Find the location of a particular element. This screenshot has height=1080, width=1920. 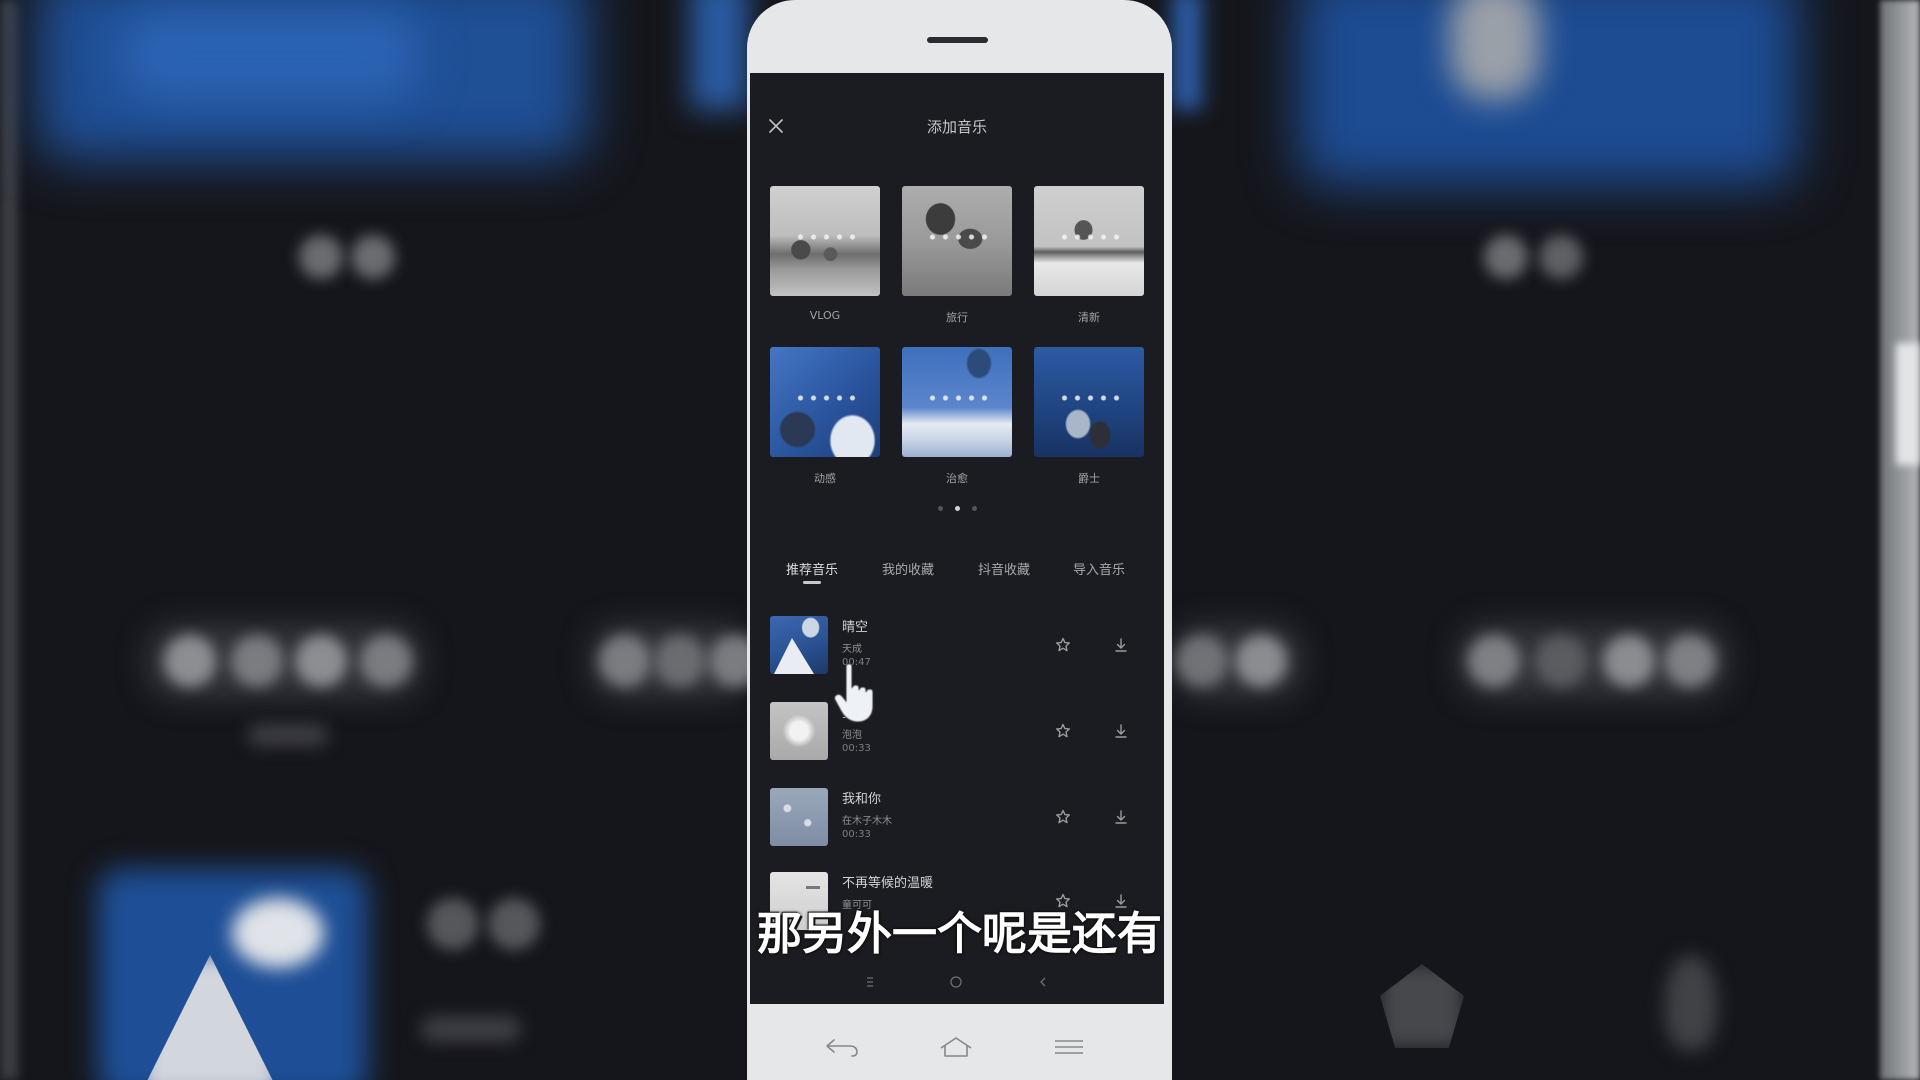

hamburger-icon is located at coordinates (1069, 1047).